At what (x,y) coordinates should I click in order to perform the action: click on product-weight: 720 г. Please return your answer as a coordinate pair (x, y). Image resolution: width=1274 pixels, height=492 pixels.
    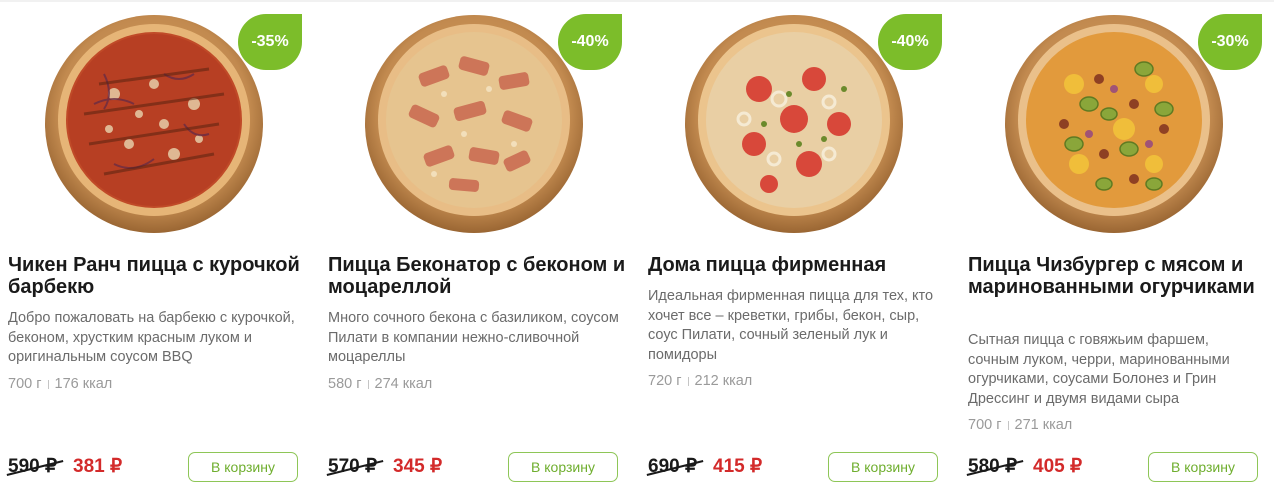
    Looking at the image, I should click on (665, 381).